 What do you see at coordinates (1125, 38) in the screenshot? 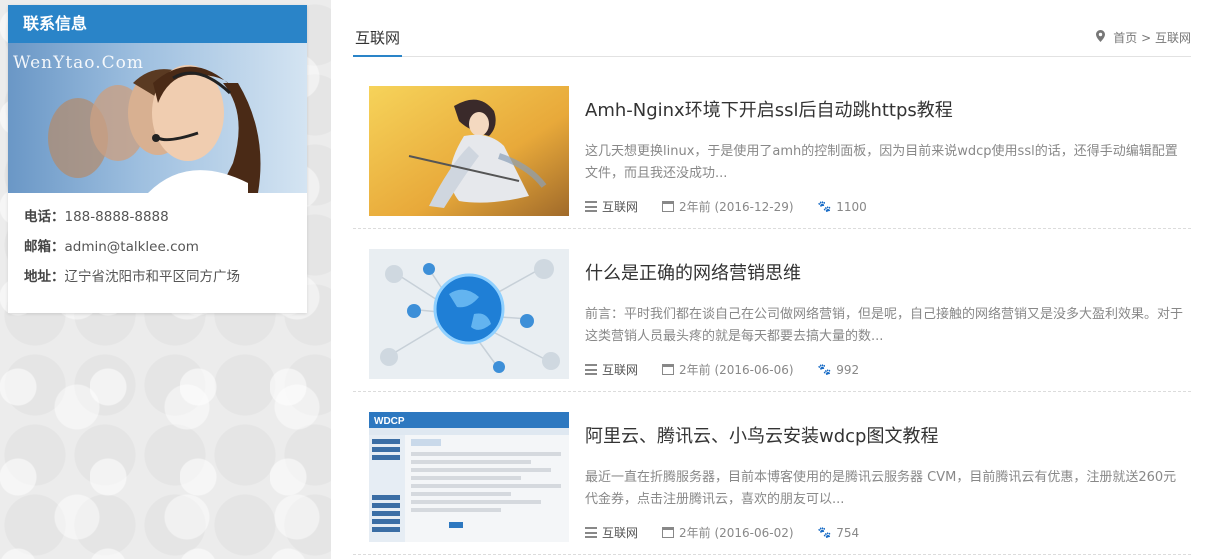
I see `breadcrumb-home: 首页` at bounding box center [1125, 38].